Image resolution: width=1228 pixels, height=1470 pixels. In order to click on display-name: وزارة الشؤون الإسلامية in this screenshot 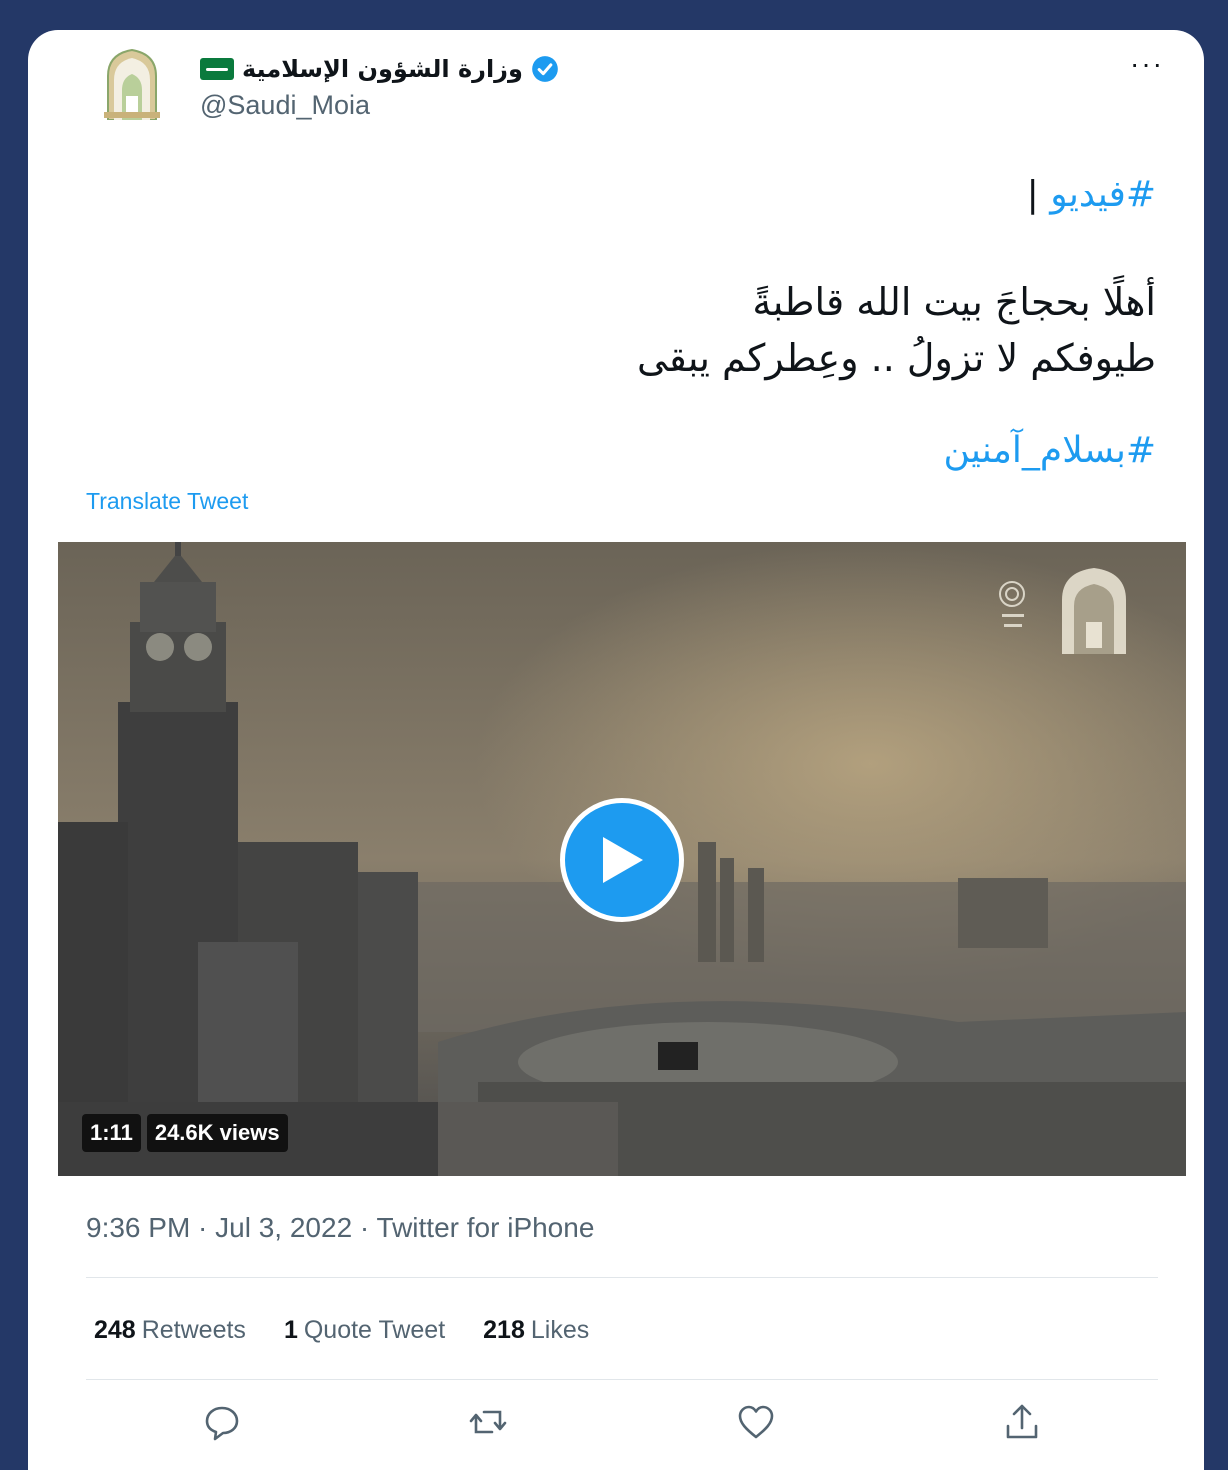, I will do `click(382, 69)`.